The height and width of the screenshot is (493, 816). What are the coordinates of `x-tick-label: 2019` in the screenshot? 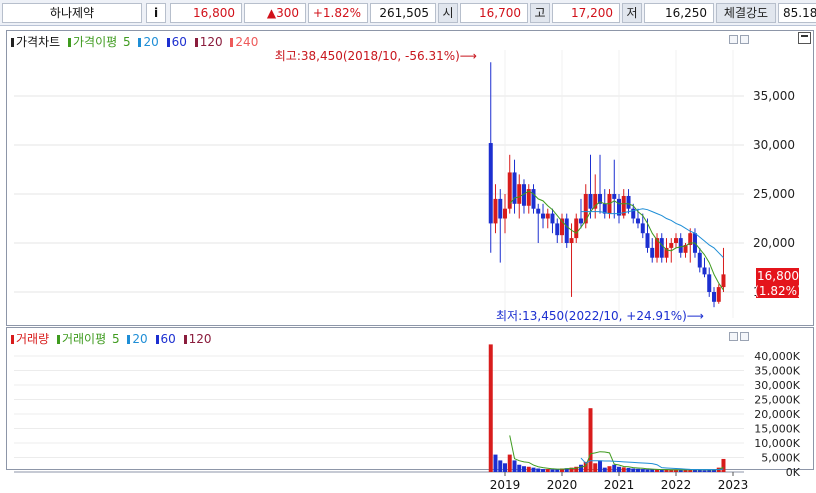 It's located at (505, 485).